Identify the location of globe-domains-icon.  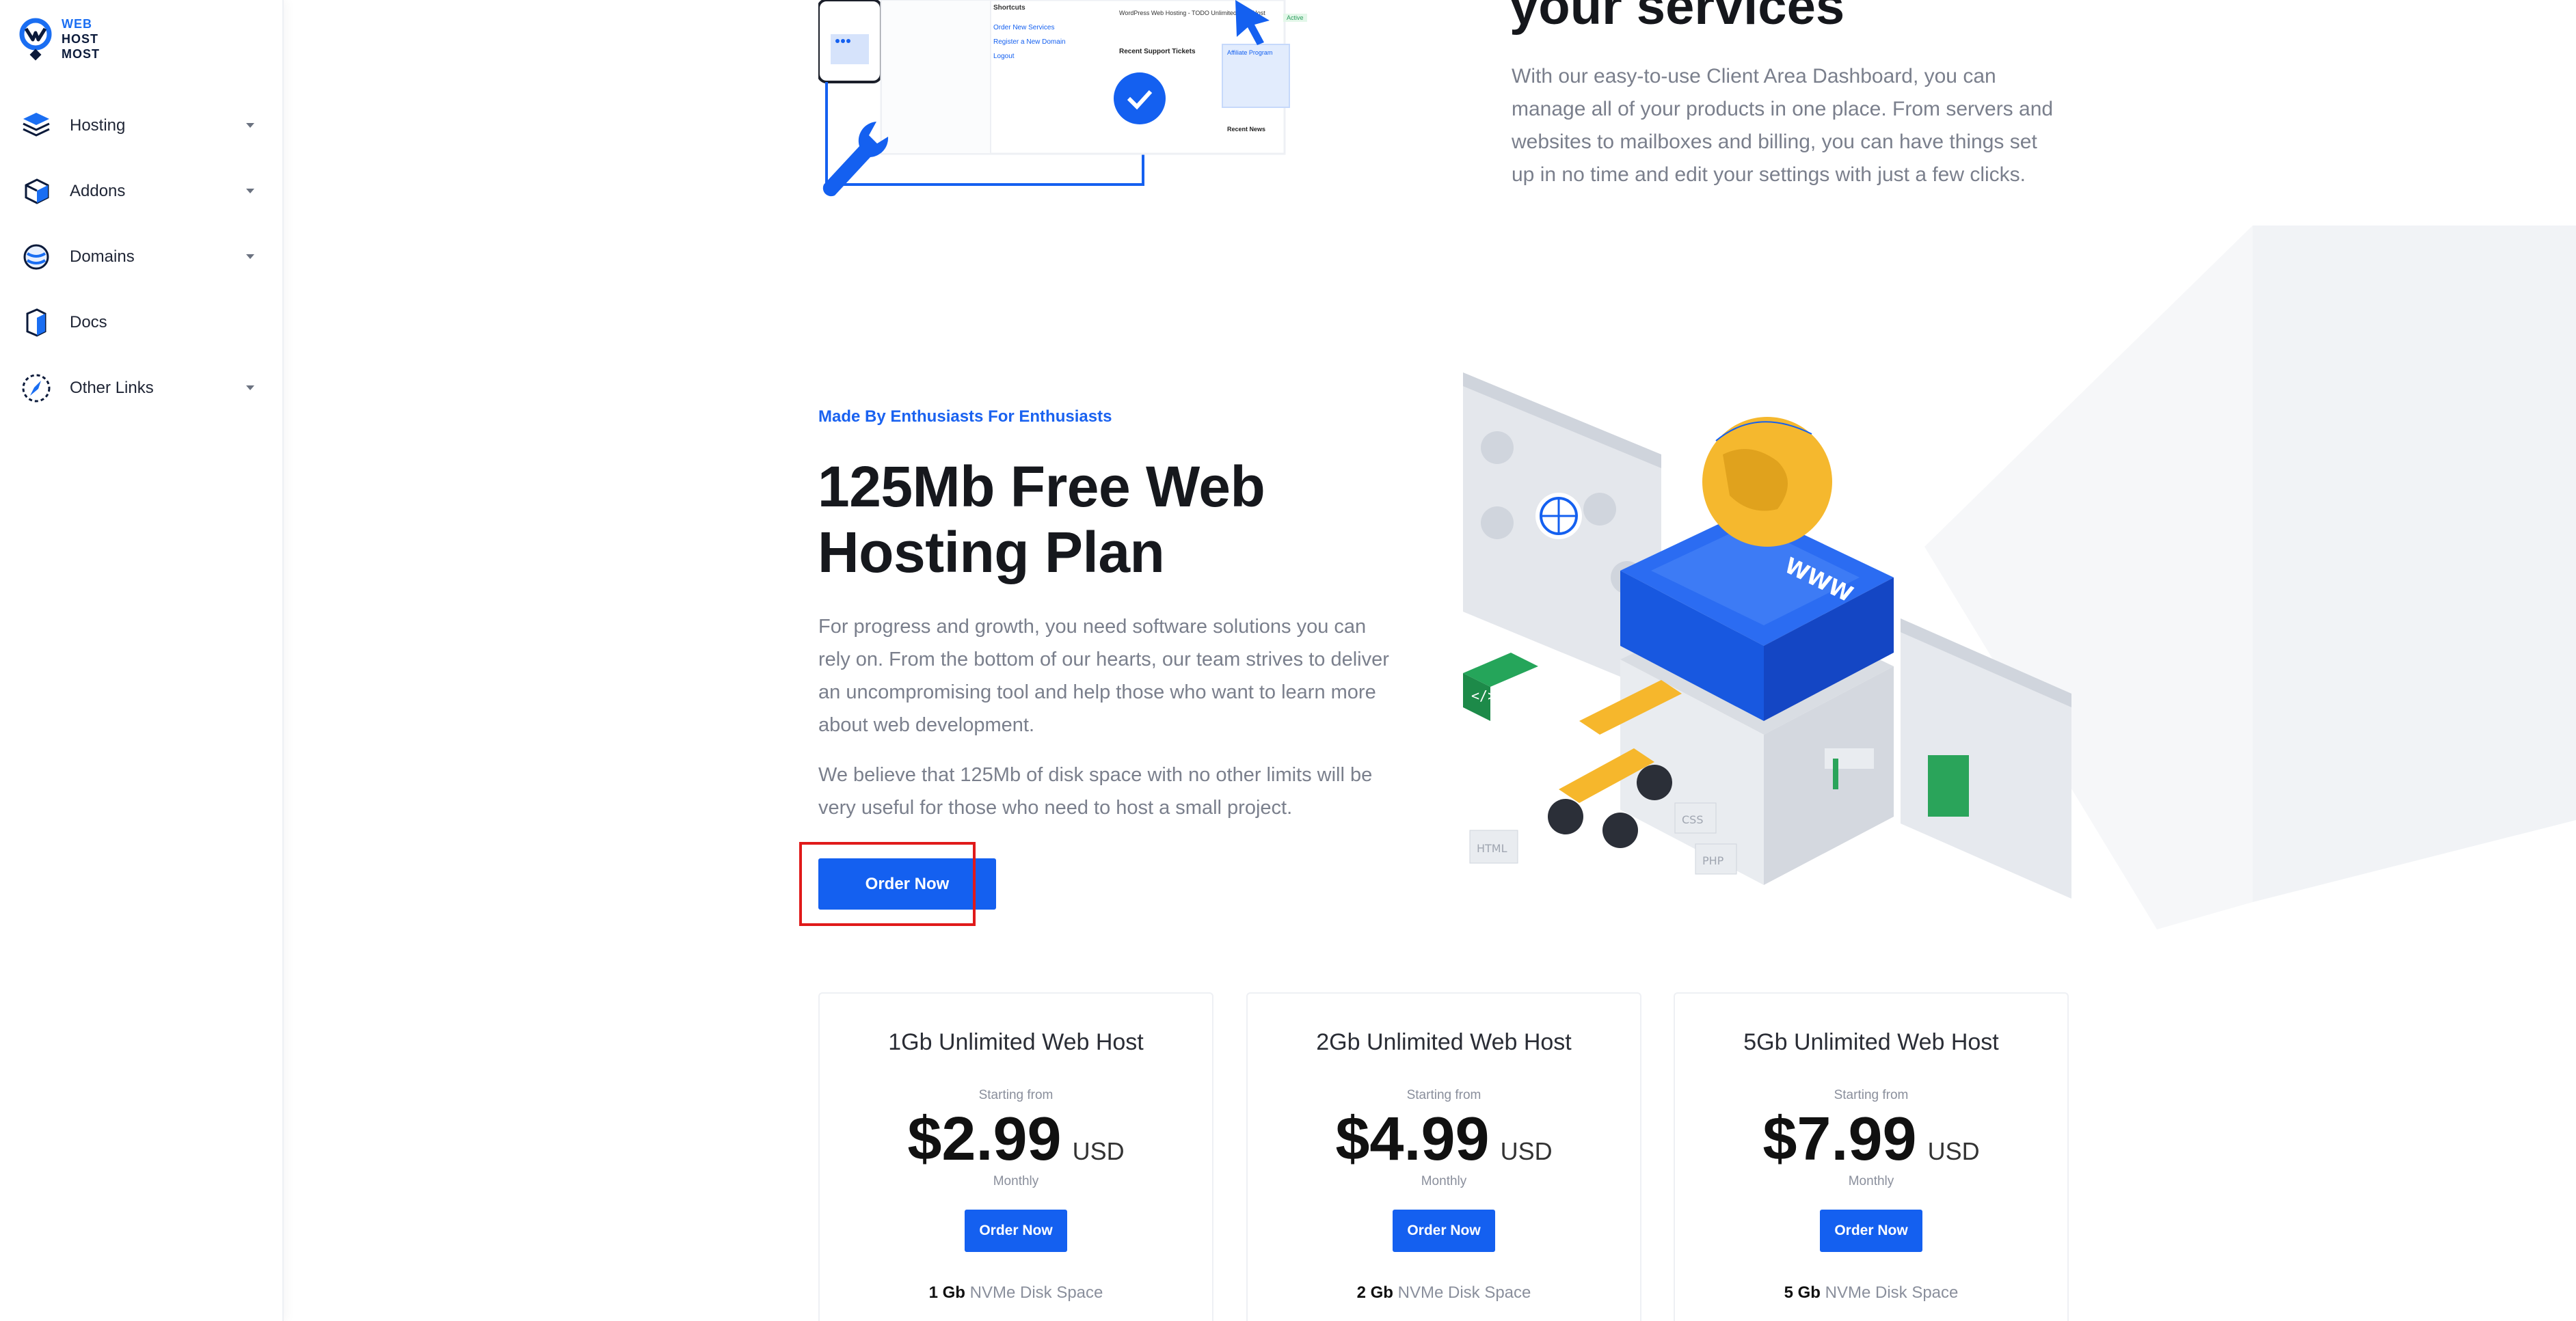
(36, 257).